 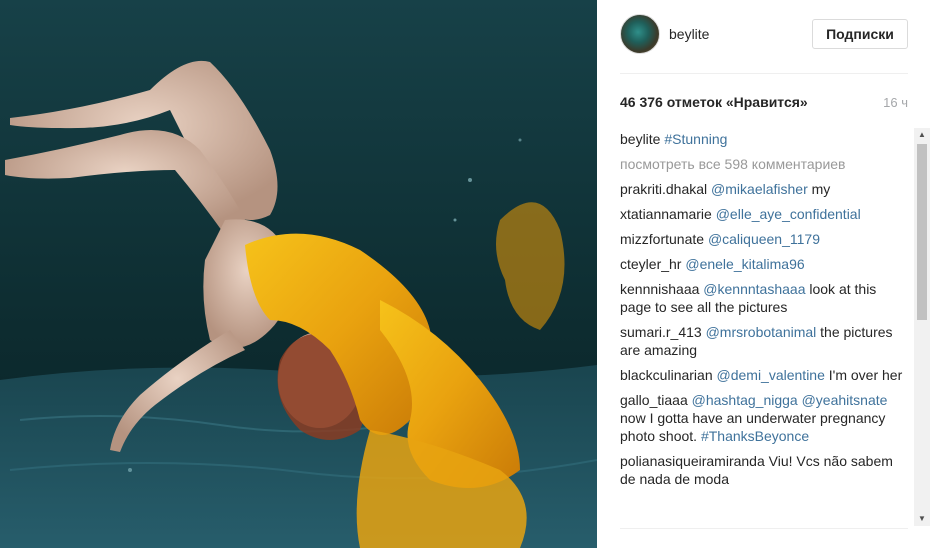 What do you see at coordinates (765, 164) in the screenshot?
I see `view-all-comments-link: посмотреть все 598 комментариев` at bounding box center [765, 164].